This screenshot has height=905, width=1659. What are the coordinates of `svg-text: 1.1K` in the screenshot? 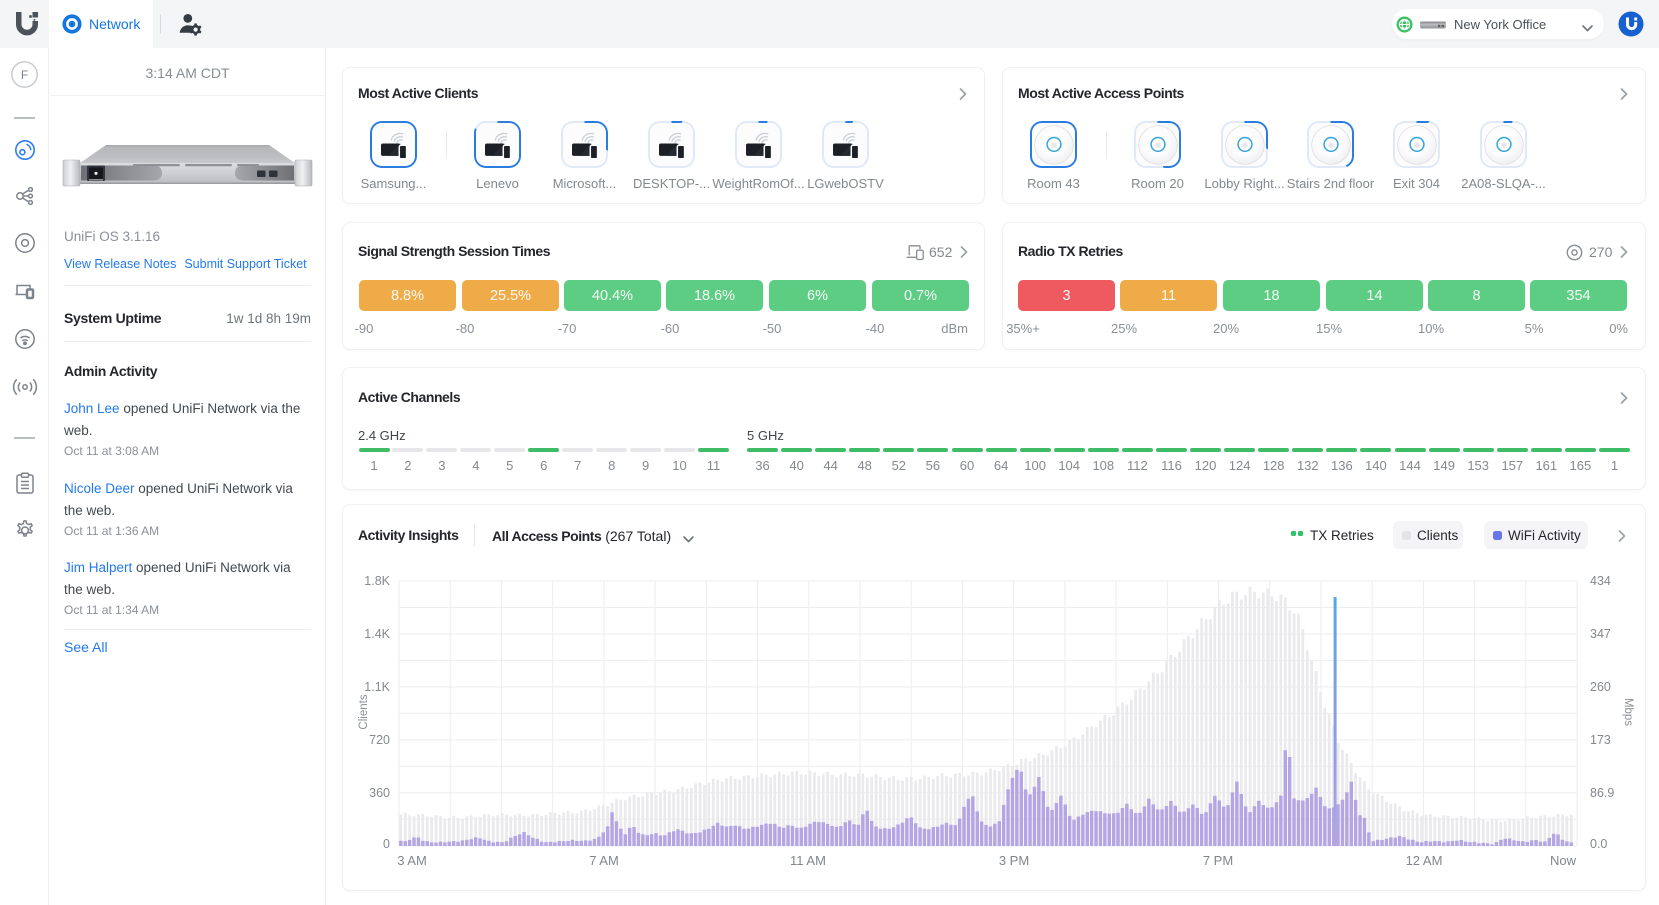 It's located at (377, 687).